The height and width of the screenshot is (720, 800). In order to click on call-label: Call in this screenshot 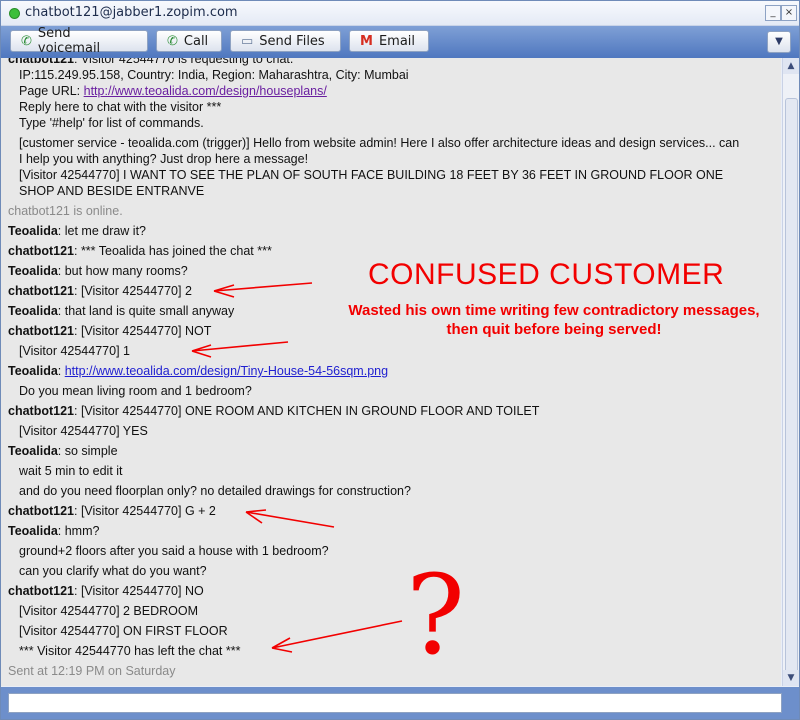, I will do `click(196, 41)`.